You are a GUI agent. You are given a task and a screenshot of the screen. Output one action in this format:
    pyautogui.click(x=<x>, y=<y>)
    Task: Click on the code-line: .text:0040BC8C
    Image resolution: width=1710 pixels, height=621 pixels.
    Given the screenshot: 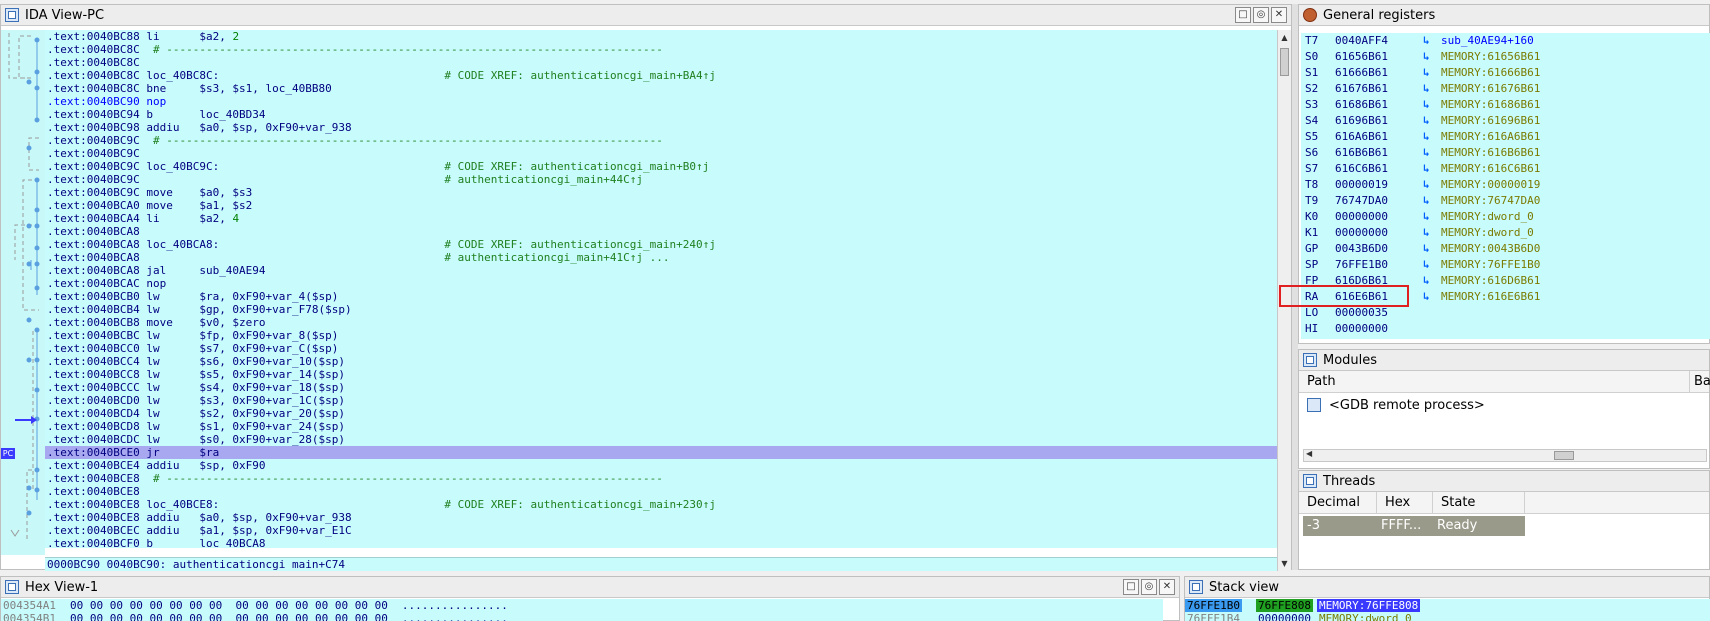 What is the action you would take?
    pyautogui.click(x=662, y=62)
    